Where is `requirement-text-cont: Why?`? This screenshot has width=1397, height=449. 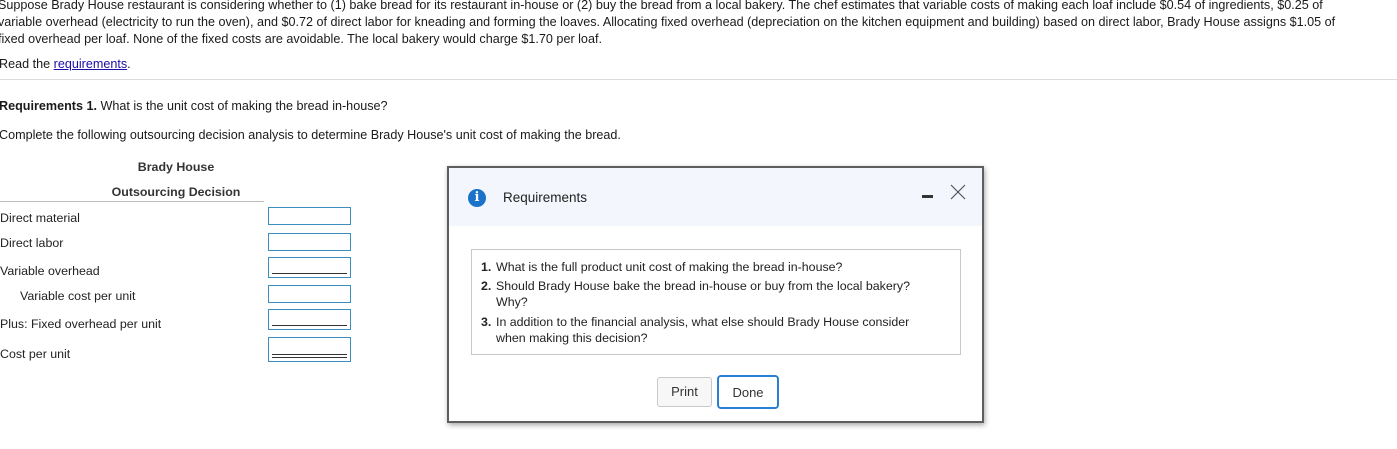 requirement-text-cont: Why? is located at coordinates (512, 302).